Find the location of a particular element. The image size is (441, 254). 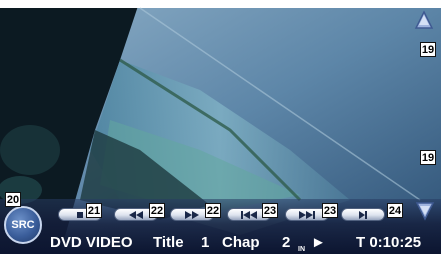

source-button-label: SRC is located at coordinates (23, 225).